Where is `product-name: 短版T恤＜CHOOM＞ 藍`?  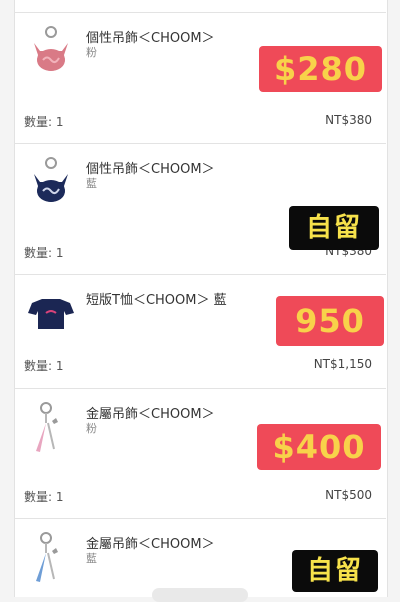 product-name: 短版T恤＜CHOOM＞ 藍 is located at coordinates (156, 300).